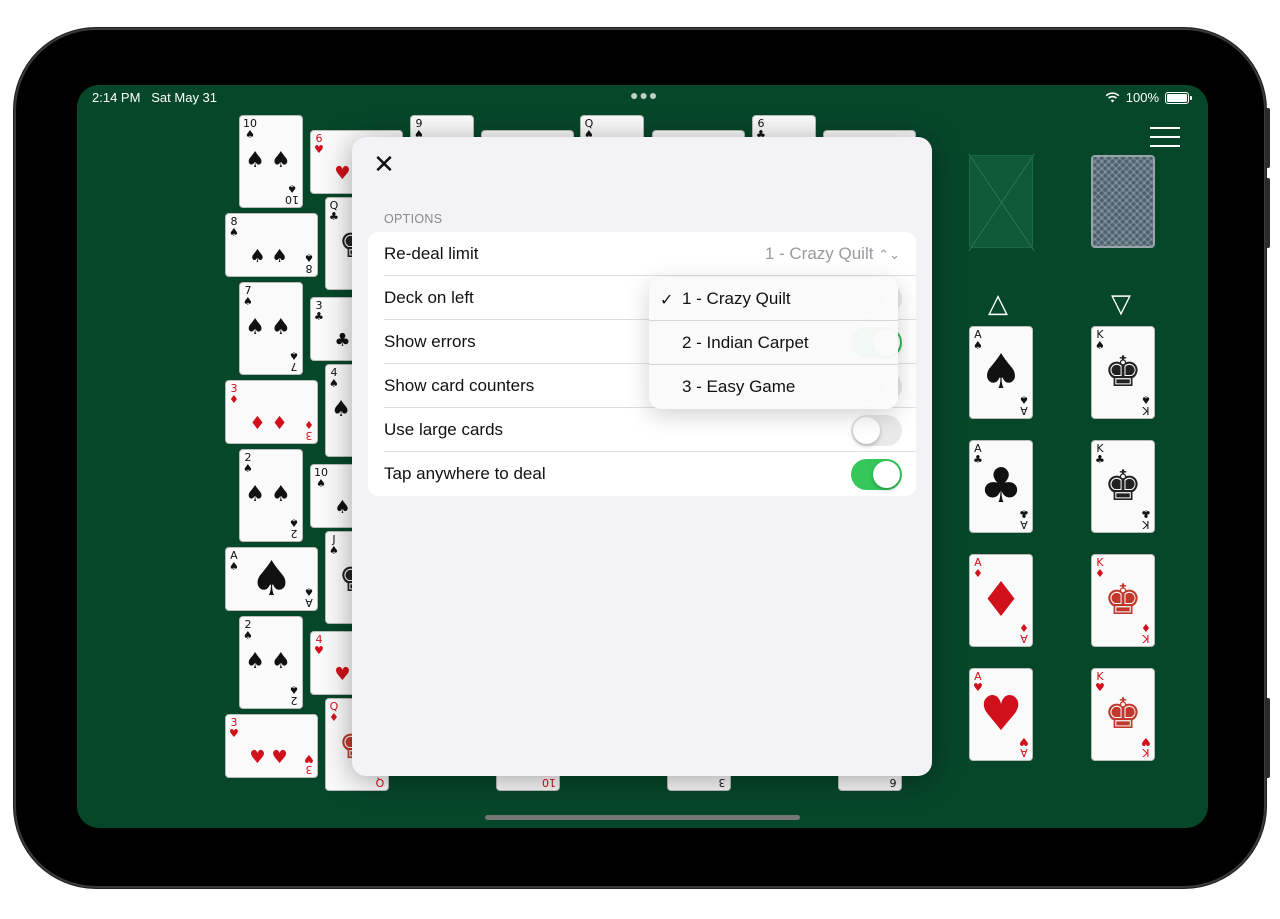 Image resolution: width=1280 pixels, height=919 pixels. I want to click on card-rank-bottom: K ♥, so click(1146, 747).